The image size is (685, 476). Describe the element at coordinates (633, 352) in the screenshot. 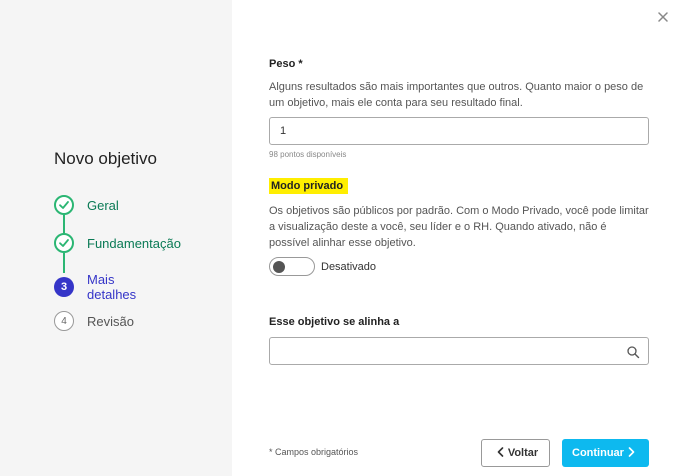

I see `search-icon` at that location.